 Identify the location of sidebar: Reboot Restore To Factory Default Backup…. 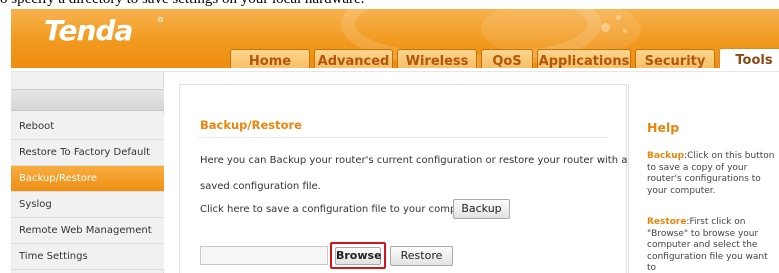
(87, 172).